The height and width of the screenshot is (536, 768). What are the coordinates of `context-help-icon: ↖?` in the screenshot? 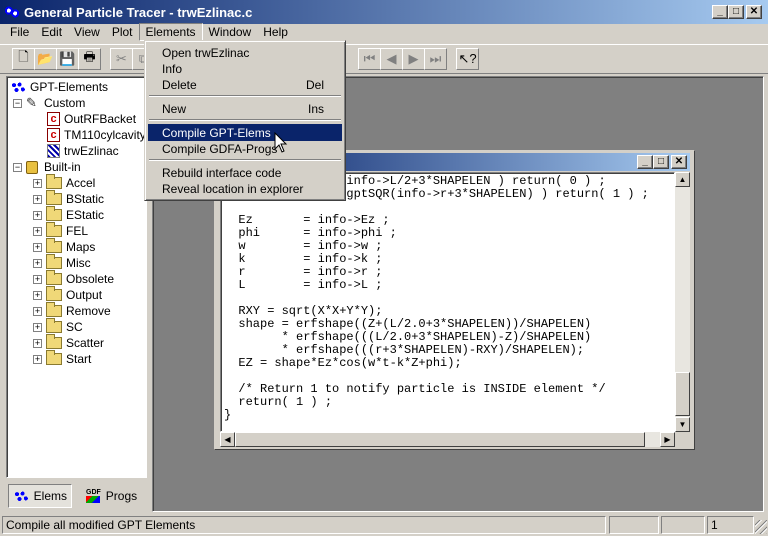 It's located at (467, 58).